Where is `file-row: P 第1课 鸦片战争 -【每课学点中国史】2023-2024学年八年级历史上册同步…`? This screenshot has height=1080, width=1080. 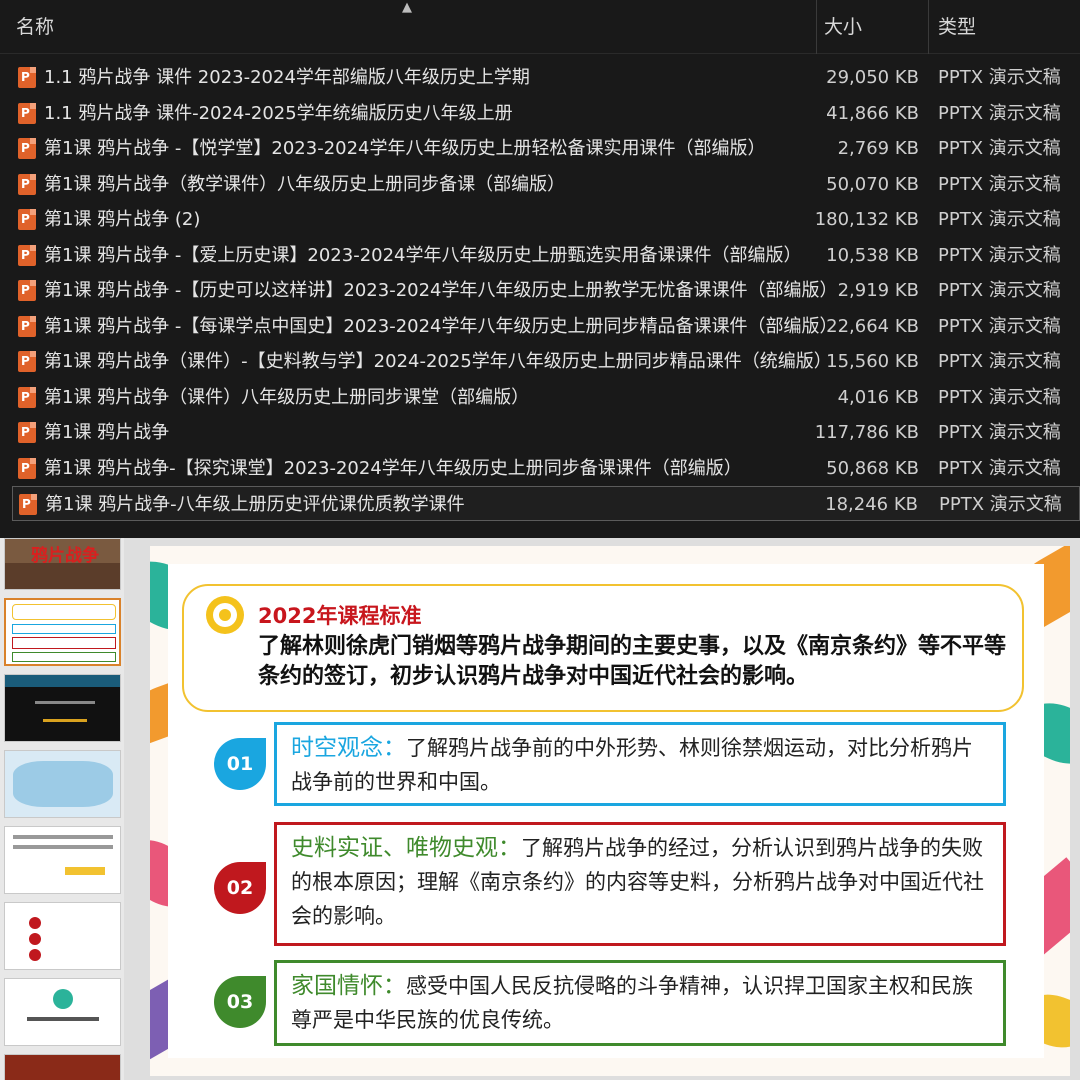
file-row: P 第1课 鸦片战争 -【每课学点中国史】2023-2024学年八年级历史上册同步… is located at coordinates (546, 326).